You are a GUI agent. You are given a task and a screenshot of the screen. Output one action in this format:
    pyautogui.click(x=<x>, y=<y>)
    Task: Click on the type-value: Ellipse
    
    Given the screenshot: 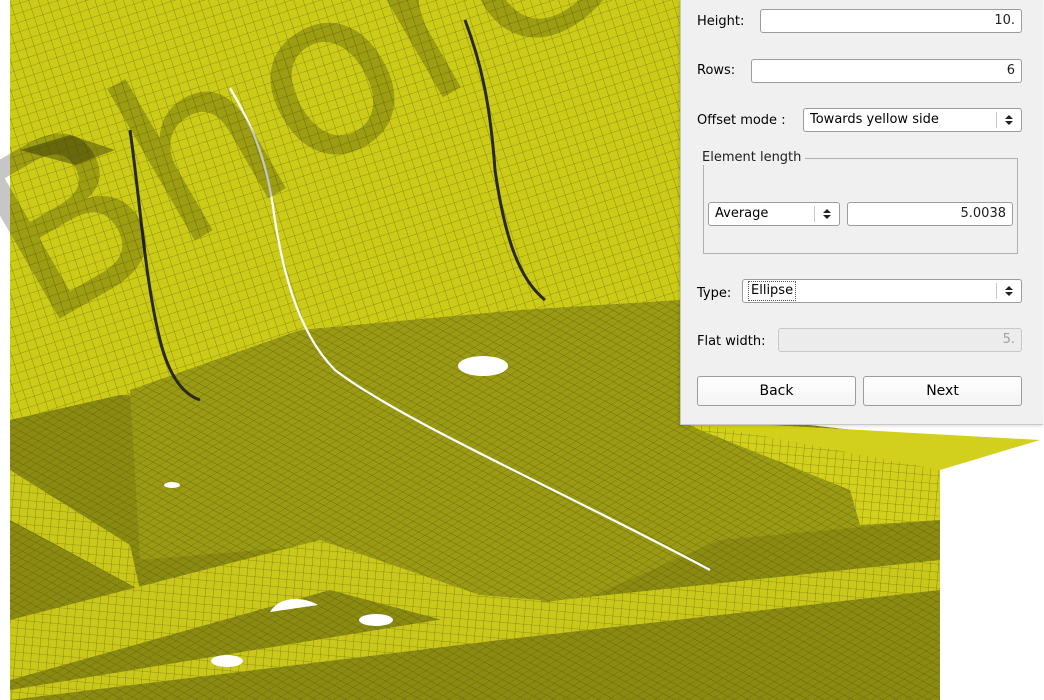 What is the action you would take?
    pyautogui.click(x=772, y=291)
    